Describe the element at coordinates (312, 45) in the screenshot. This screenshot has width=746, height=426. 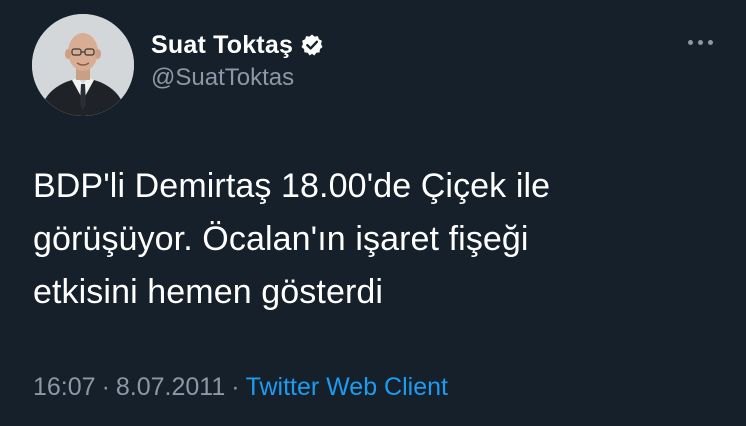
I see `verified-badge-icon` at that location.